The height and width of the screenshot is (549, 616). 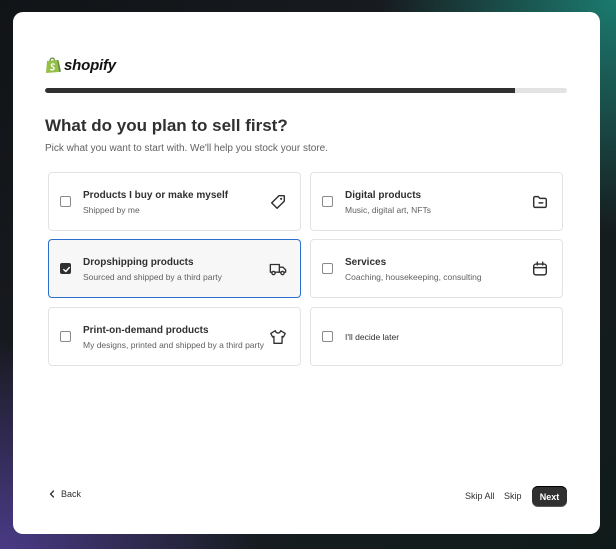 I want to click on page-title: What do you plan to sell first?, so click(x=166, y=125).